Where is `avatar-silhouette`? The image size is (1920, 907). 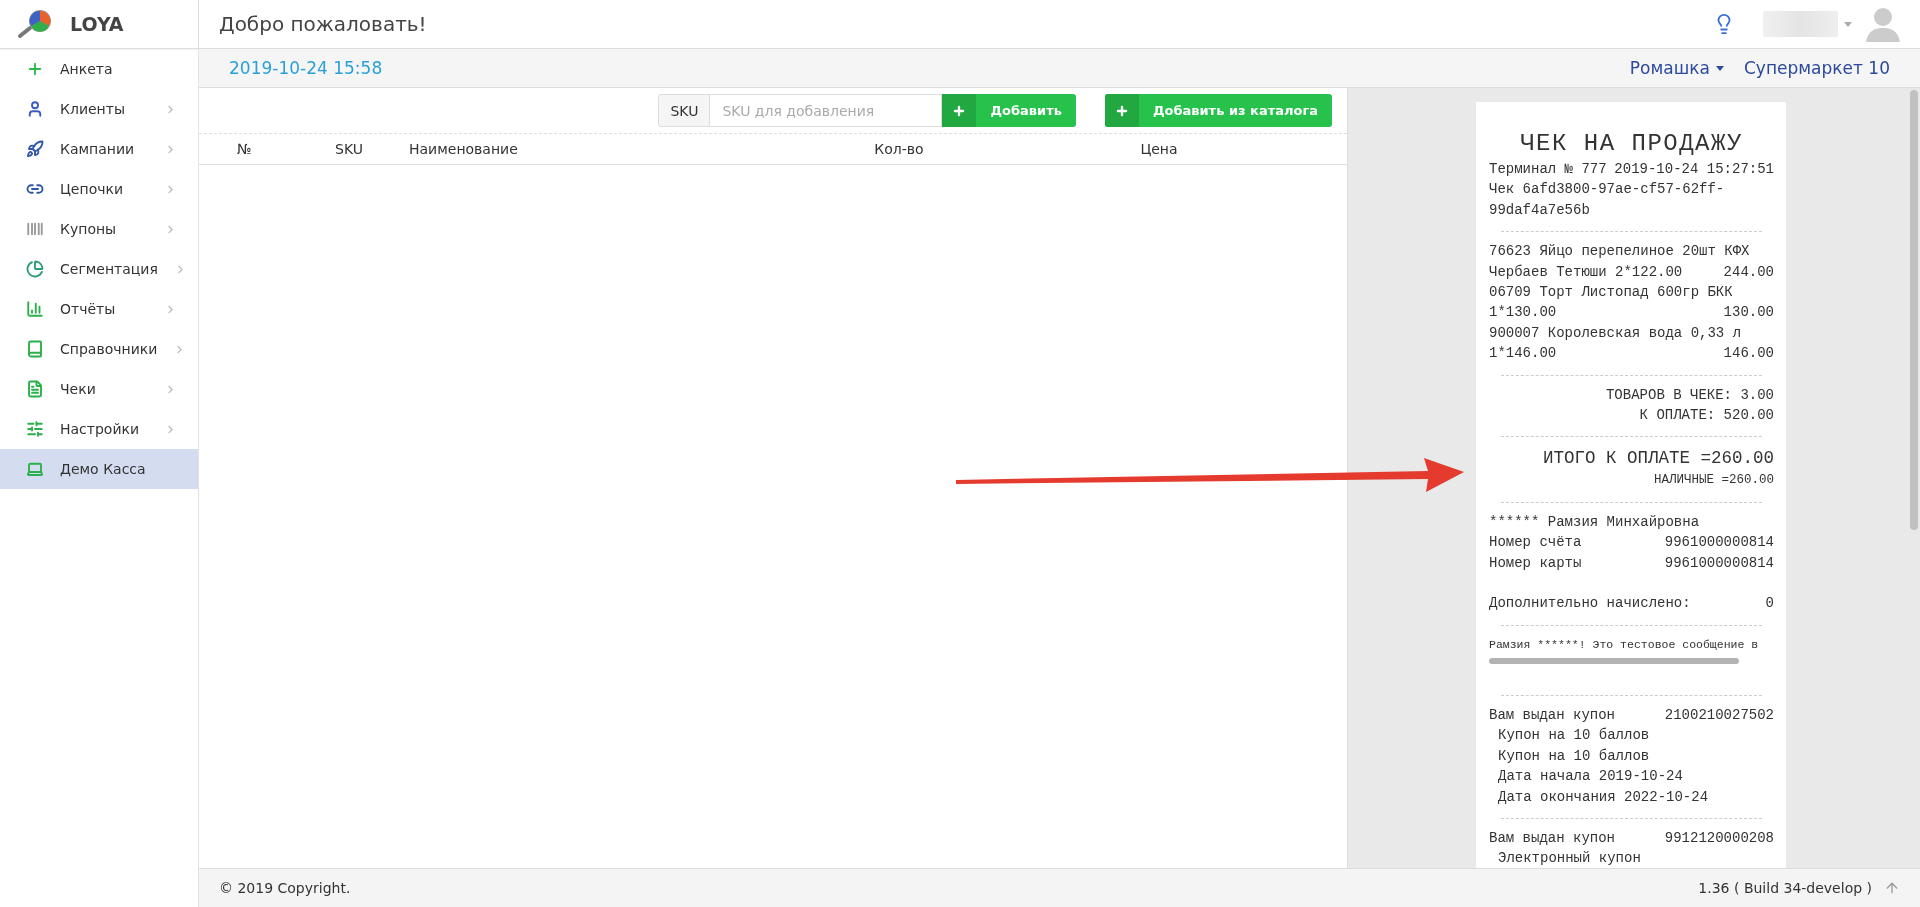
avatar-silhouette is located at coordinates (1883, 24).